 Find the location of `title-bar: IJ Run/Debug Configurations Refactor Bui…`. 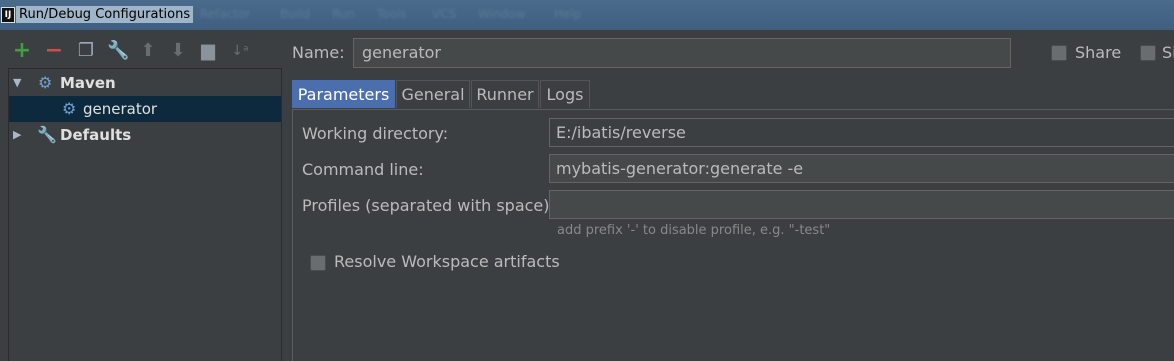

title-bar: IJ Run/Debug Configurations Refactor Bui… is located at coordinates (587, 15).